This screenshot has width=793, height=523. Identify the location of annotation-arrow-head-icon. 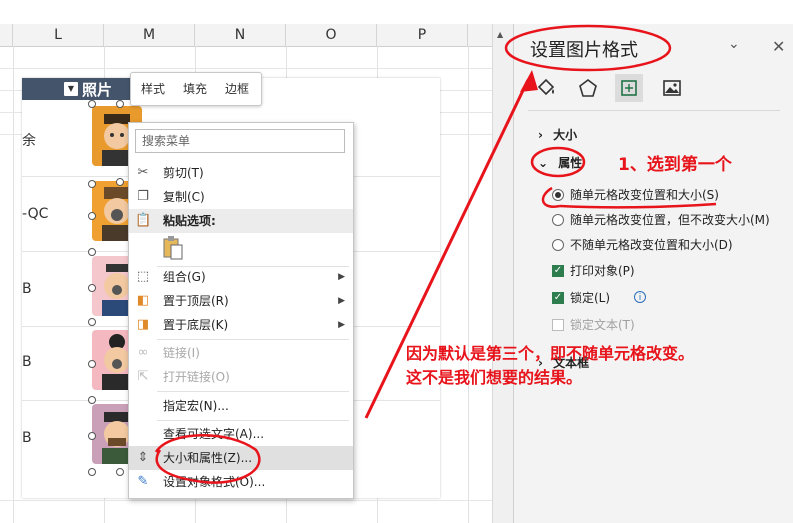
(529, 81).